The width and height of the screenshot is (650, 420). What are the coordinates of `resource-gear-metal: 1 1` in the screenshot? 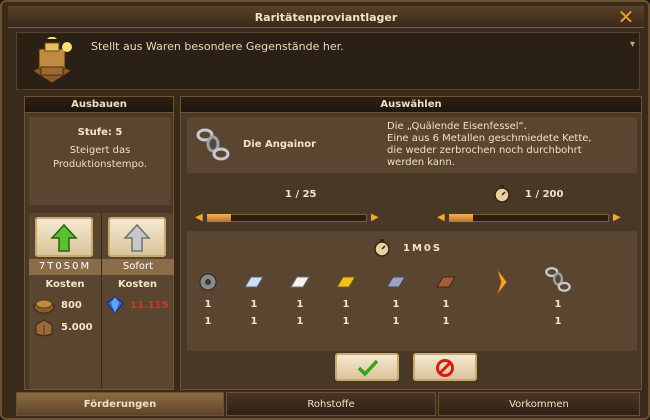 It's located at (208, 299).